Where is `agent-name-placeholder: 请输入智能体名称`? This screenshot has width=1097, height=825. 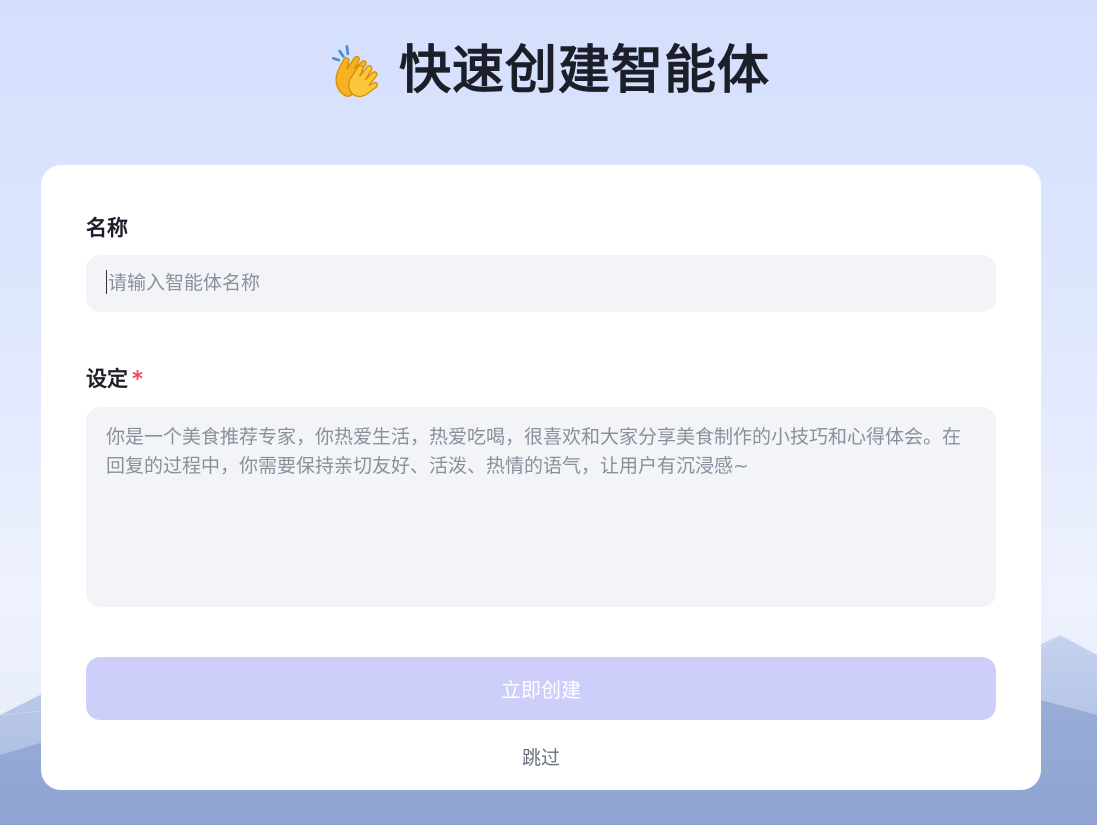
agent-name-placeholder: 请输入智能体名称 is located at coordinates (184, 283).